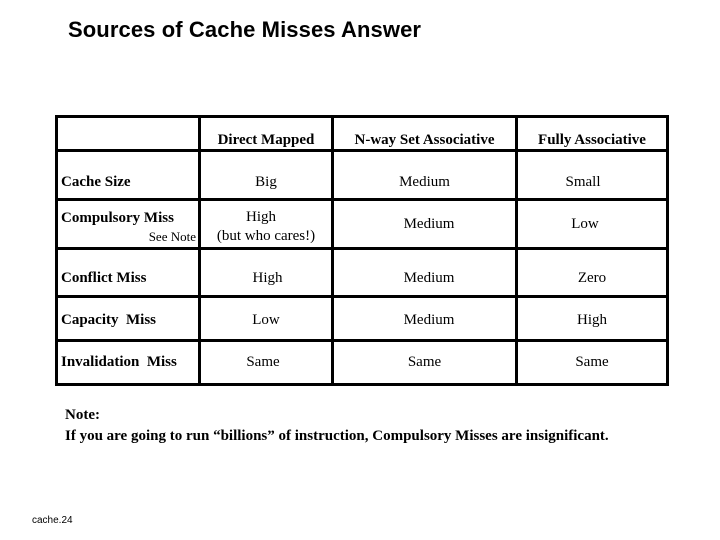 This screenshot has width=720, height=540. Describe the element at coordinates (424, 140) in the screenshot. I see `column-header: N-way Set Associative` at that location.